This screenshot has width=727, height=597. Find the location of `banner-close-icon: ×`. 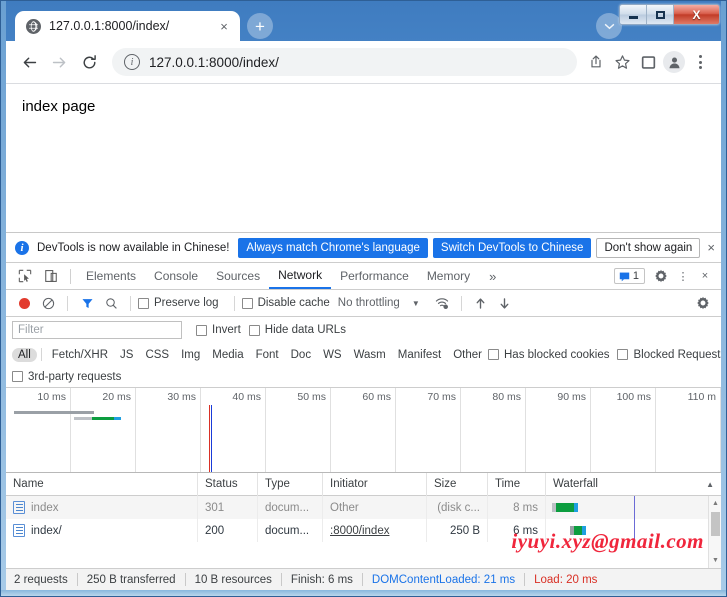

banner-close-icon: × is located at coordinates (711, 247).